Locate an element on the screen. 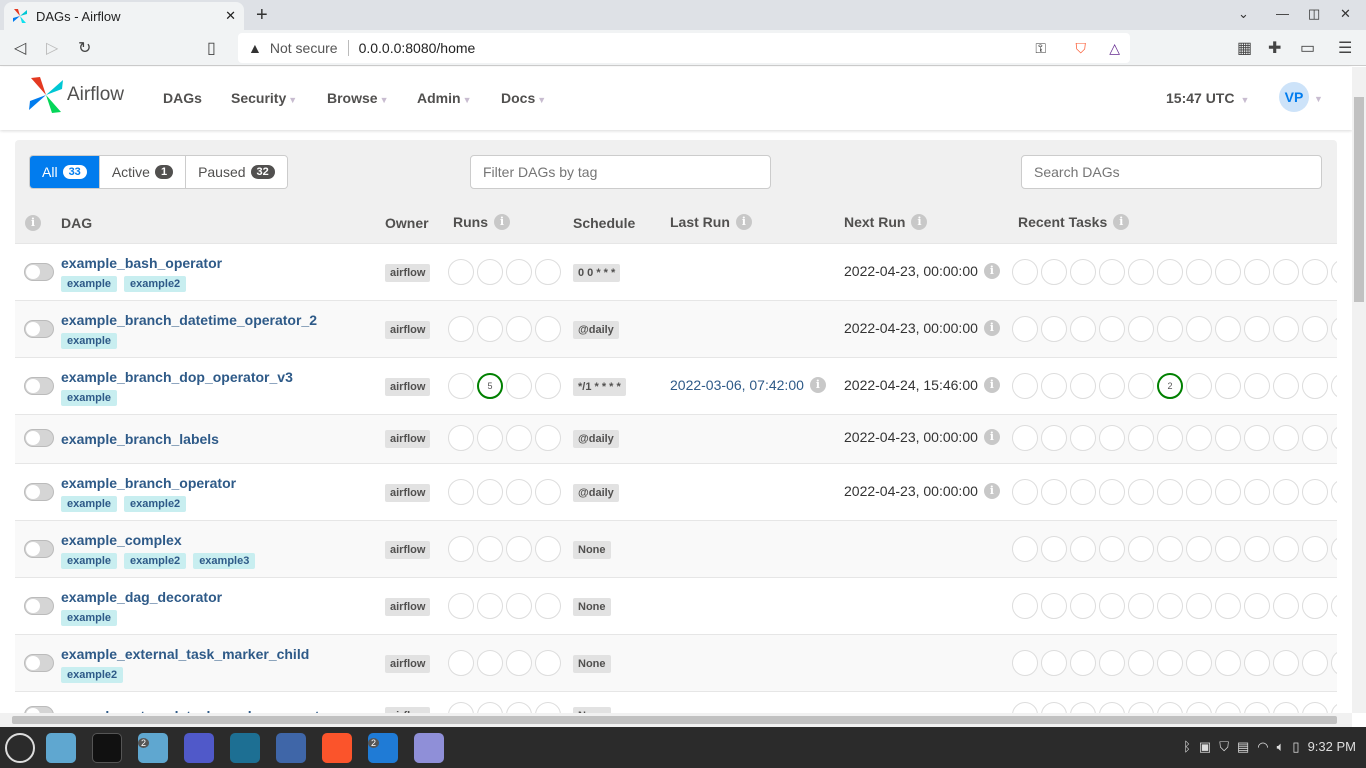  airflow-logo: Airflow is located at coordinates (76, 95).